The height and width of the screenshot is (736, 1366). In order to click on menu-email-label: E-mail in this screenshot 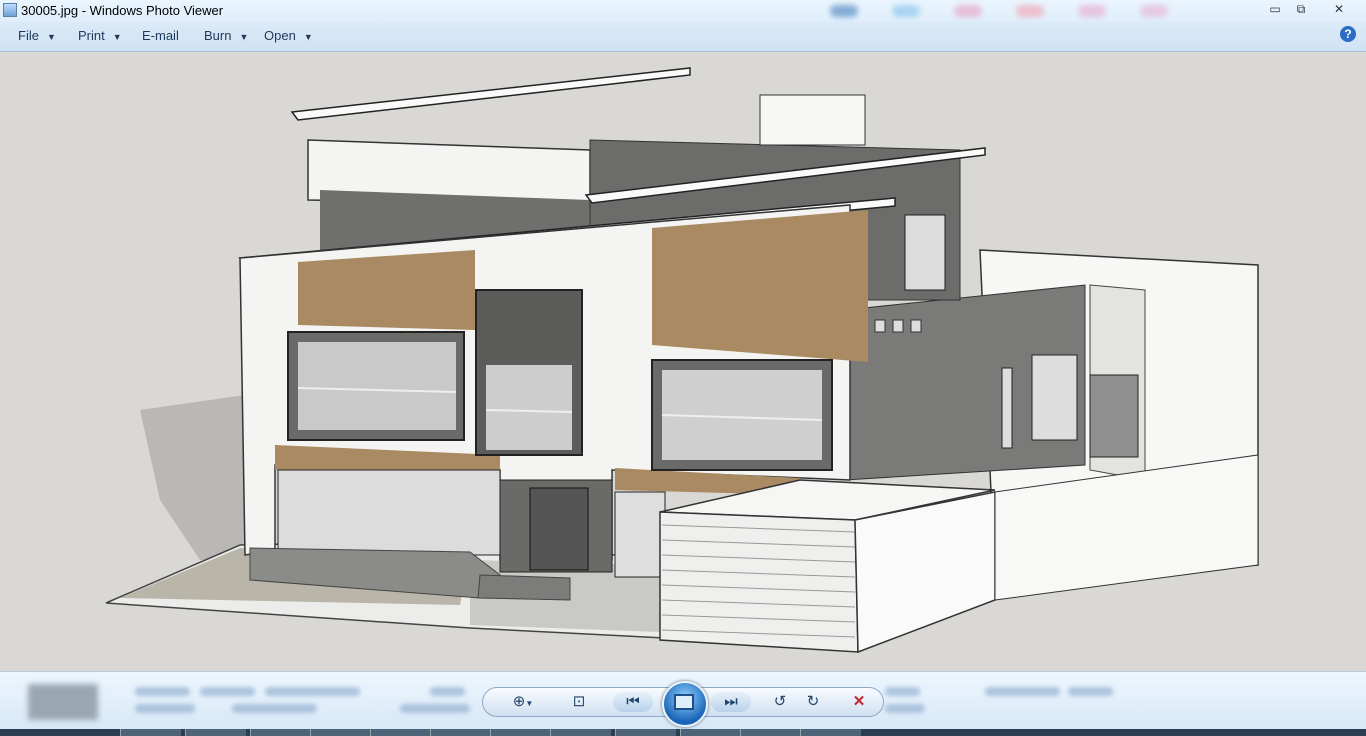, I will do `click(160, 35)`.